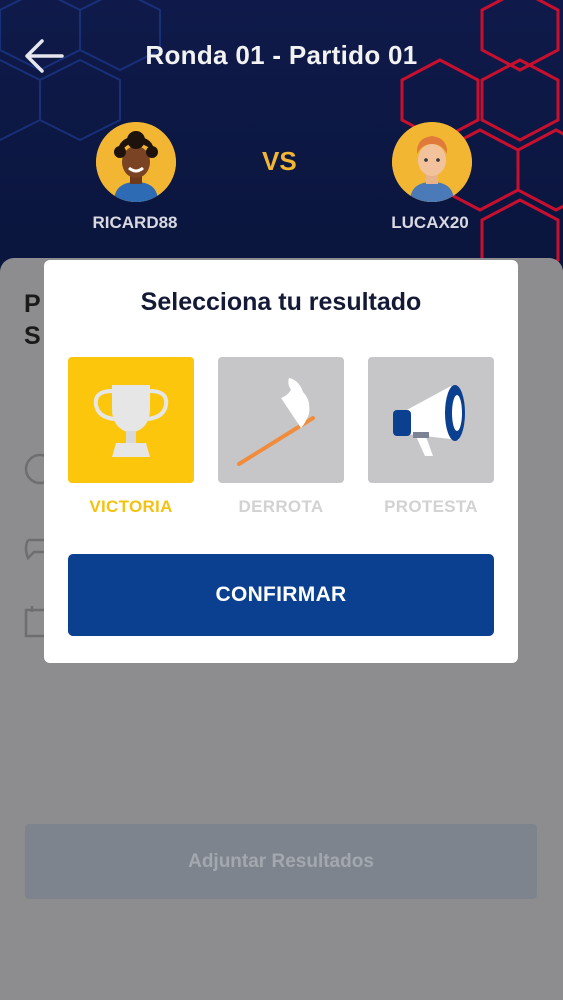 The image size is (563, 1000). What do you see at coordinates (136, 162) in the screenshot?
I see `avatar-player-left` at bounding box center [136, 162].